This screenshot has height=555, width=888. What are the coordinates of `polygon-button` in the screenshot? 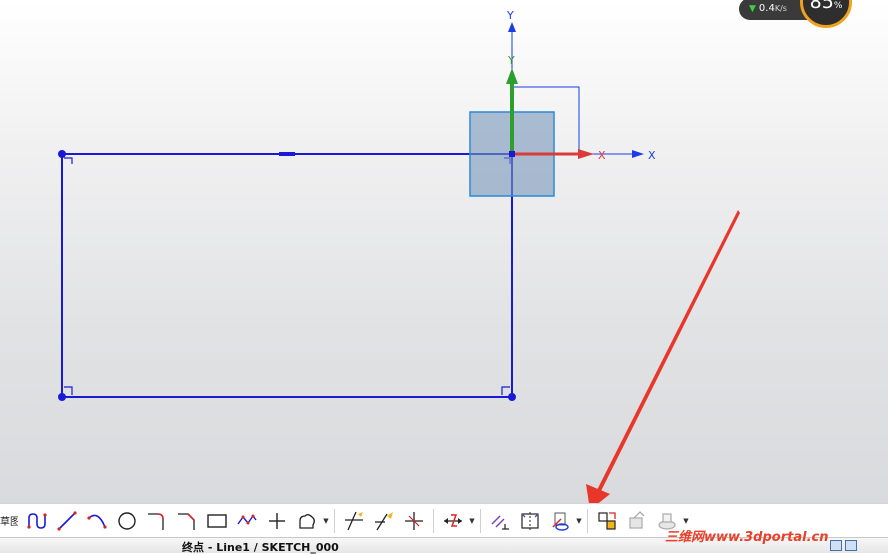 It's located at (247, 521).